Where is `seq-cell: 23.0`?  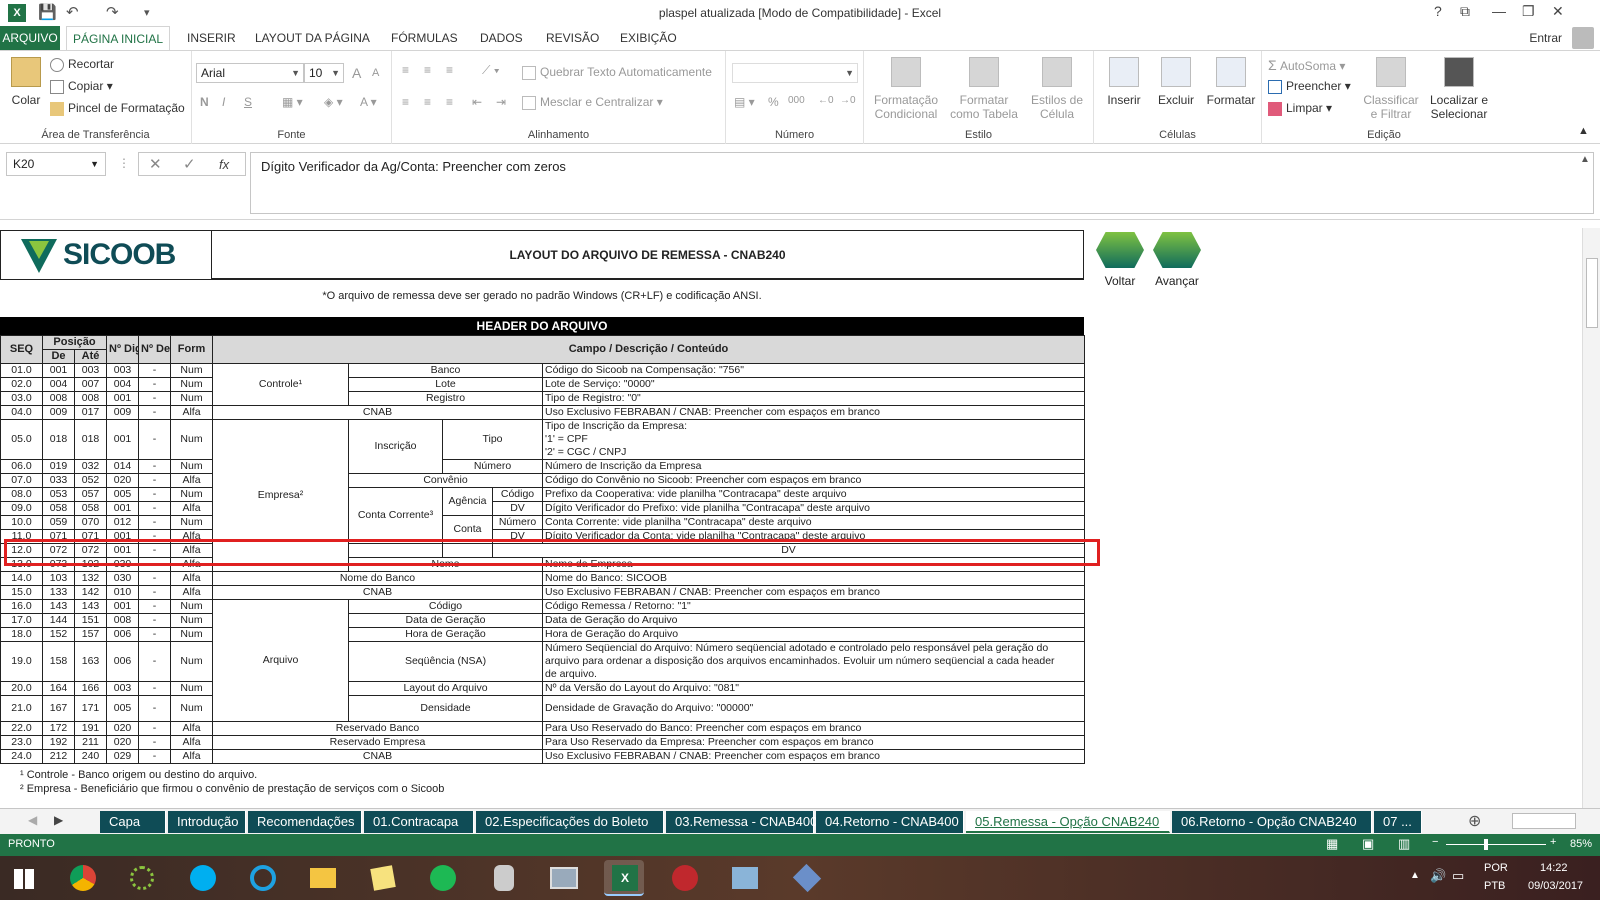 seq-cell: 23.0 is located at coordinates (21, 742).